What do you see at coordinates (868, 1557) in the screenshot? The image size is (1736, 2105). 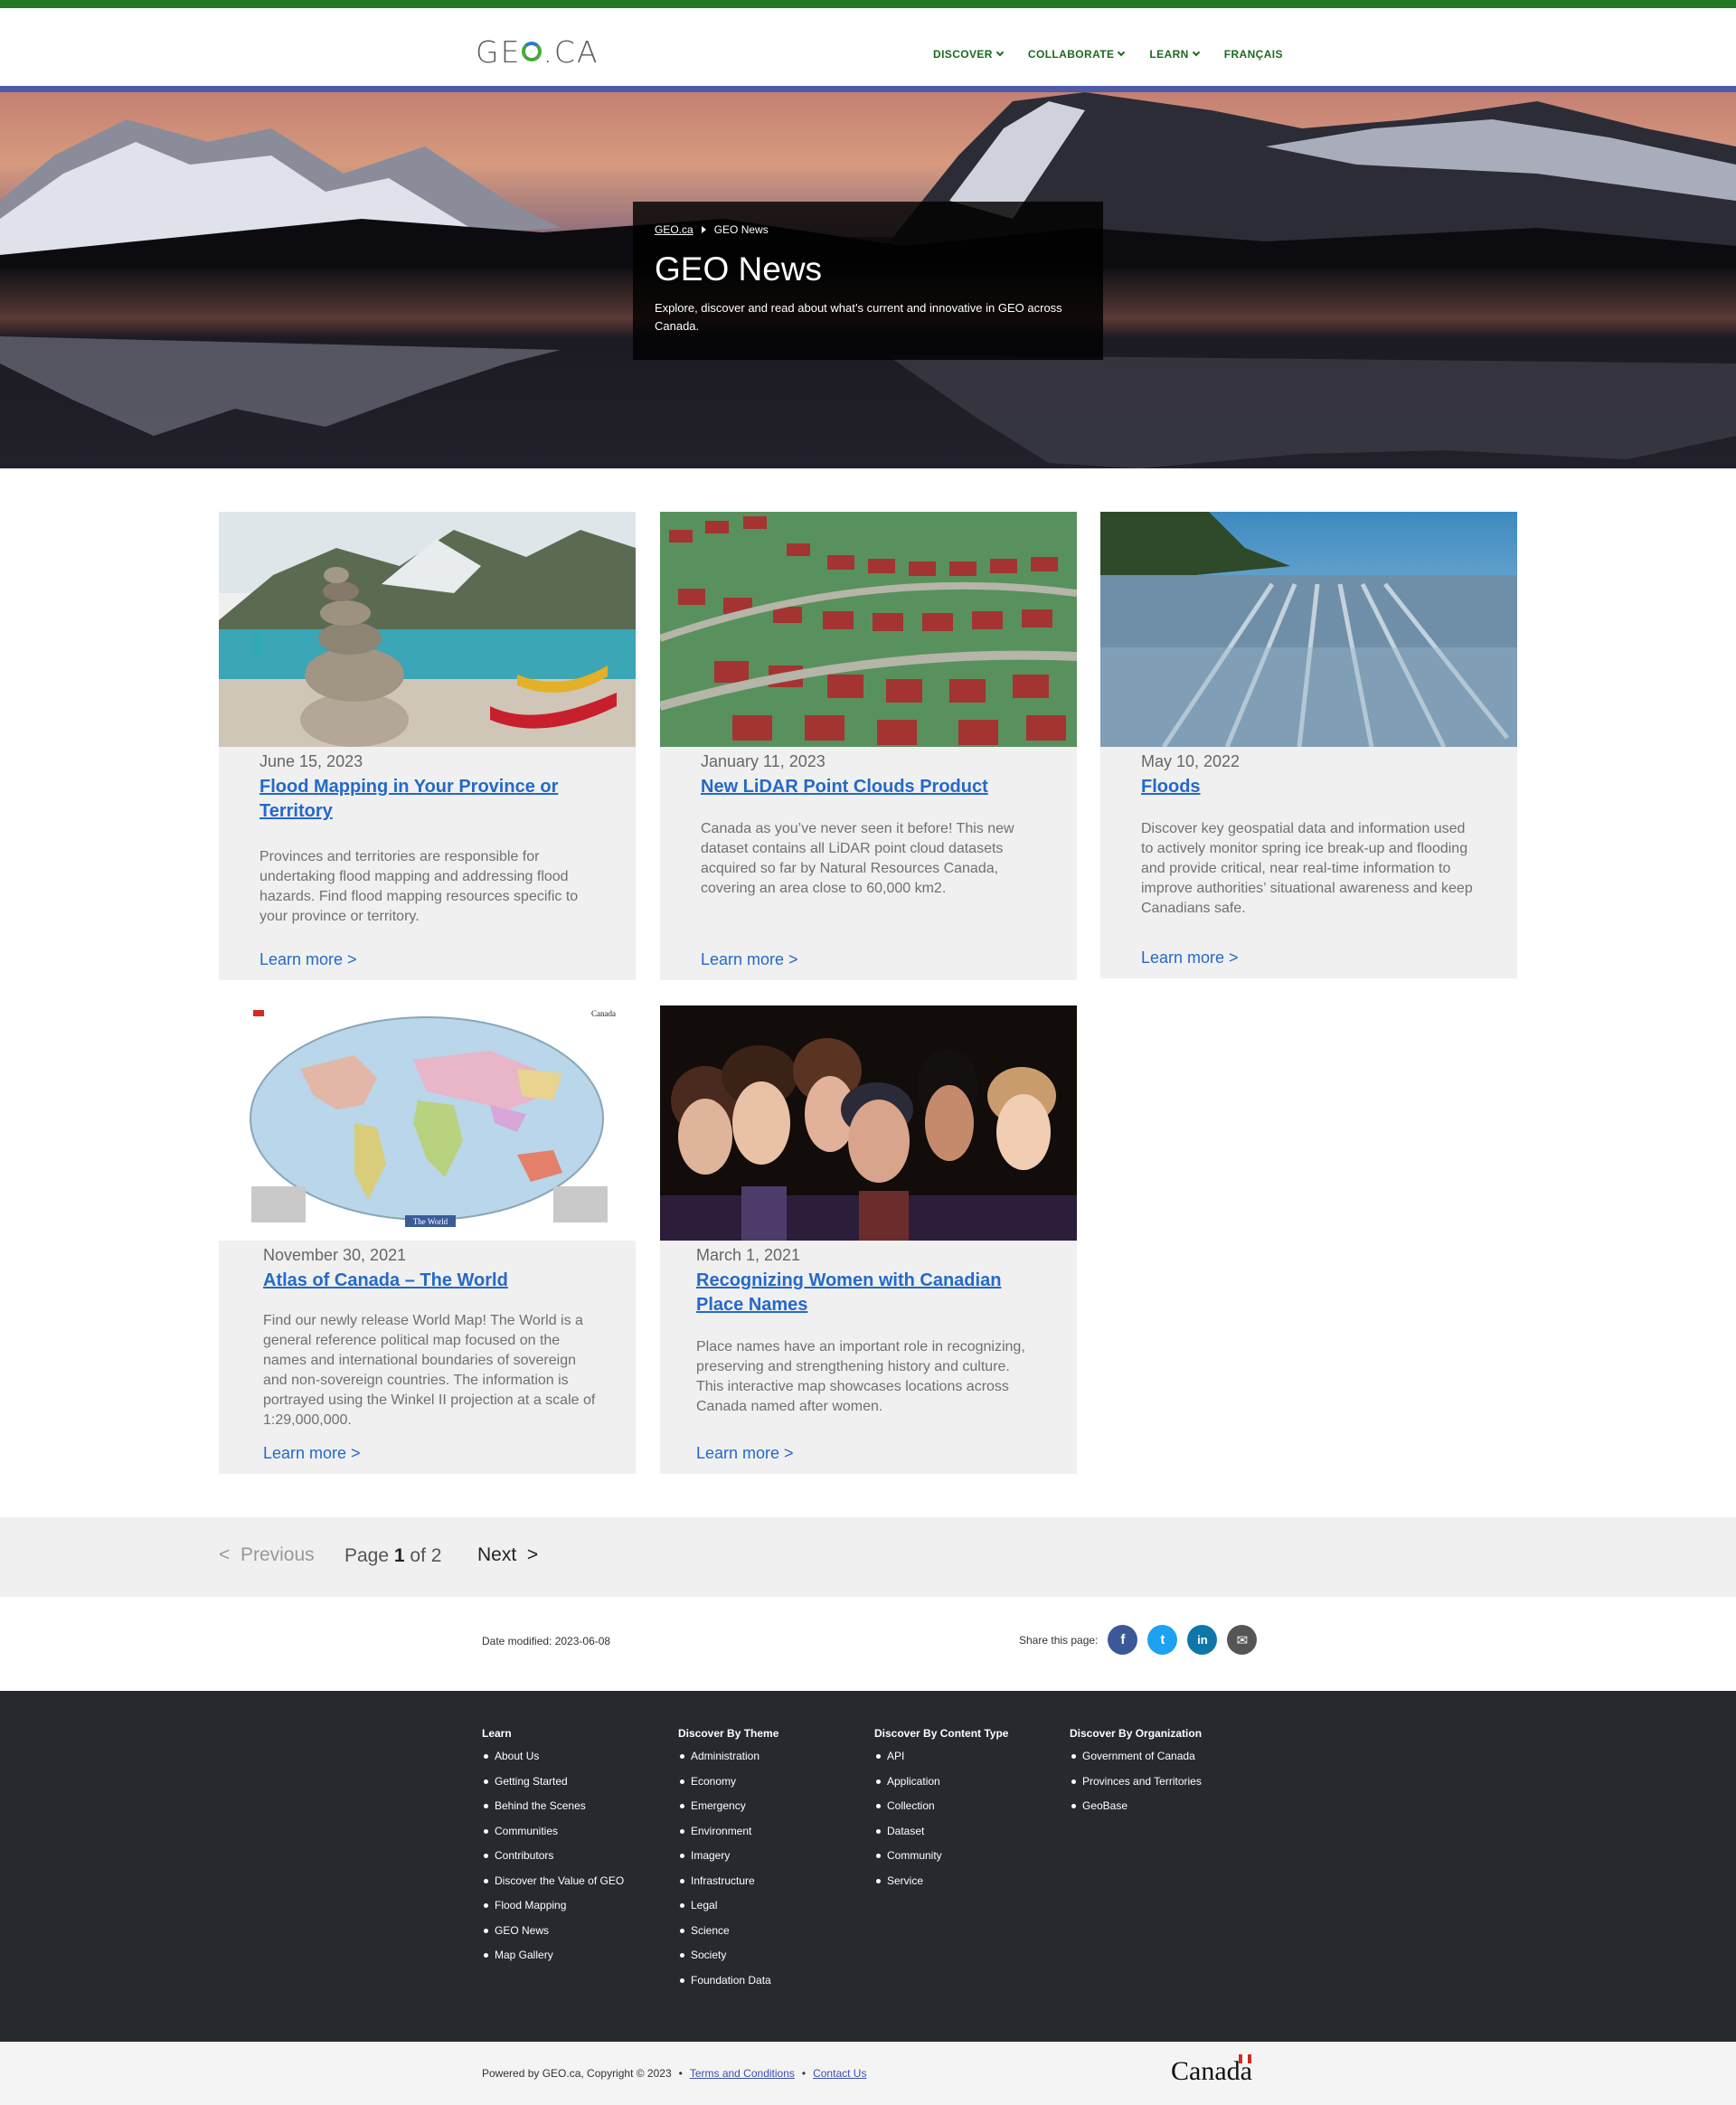 I see `pagination: < Previous Page 1 of 2 Next >` at bounding box center [868, 1557].